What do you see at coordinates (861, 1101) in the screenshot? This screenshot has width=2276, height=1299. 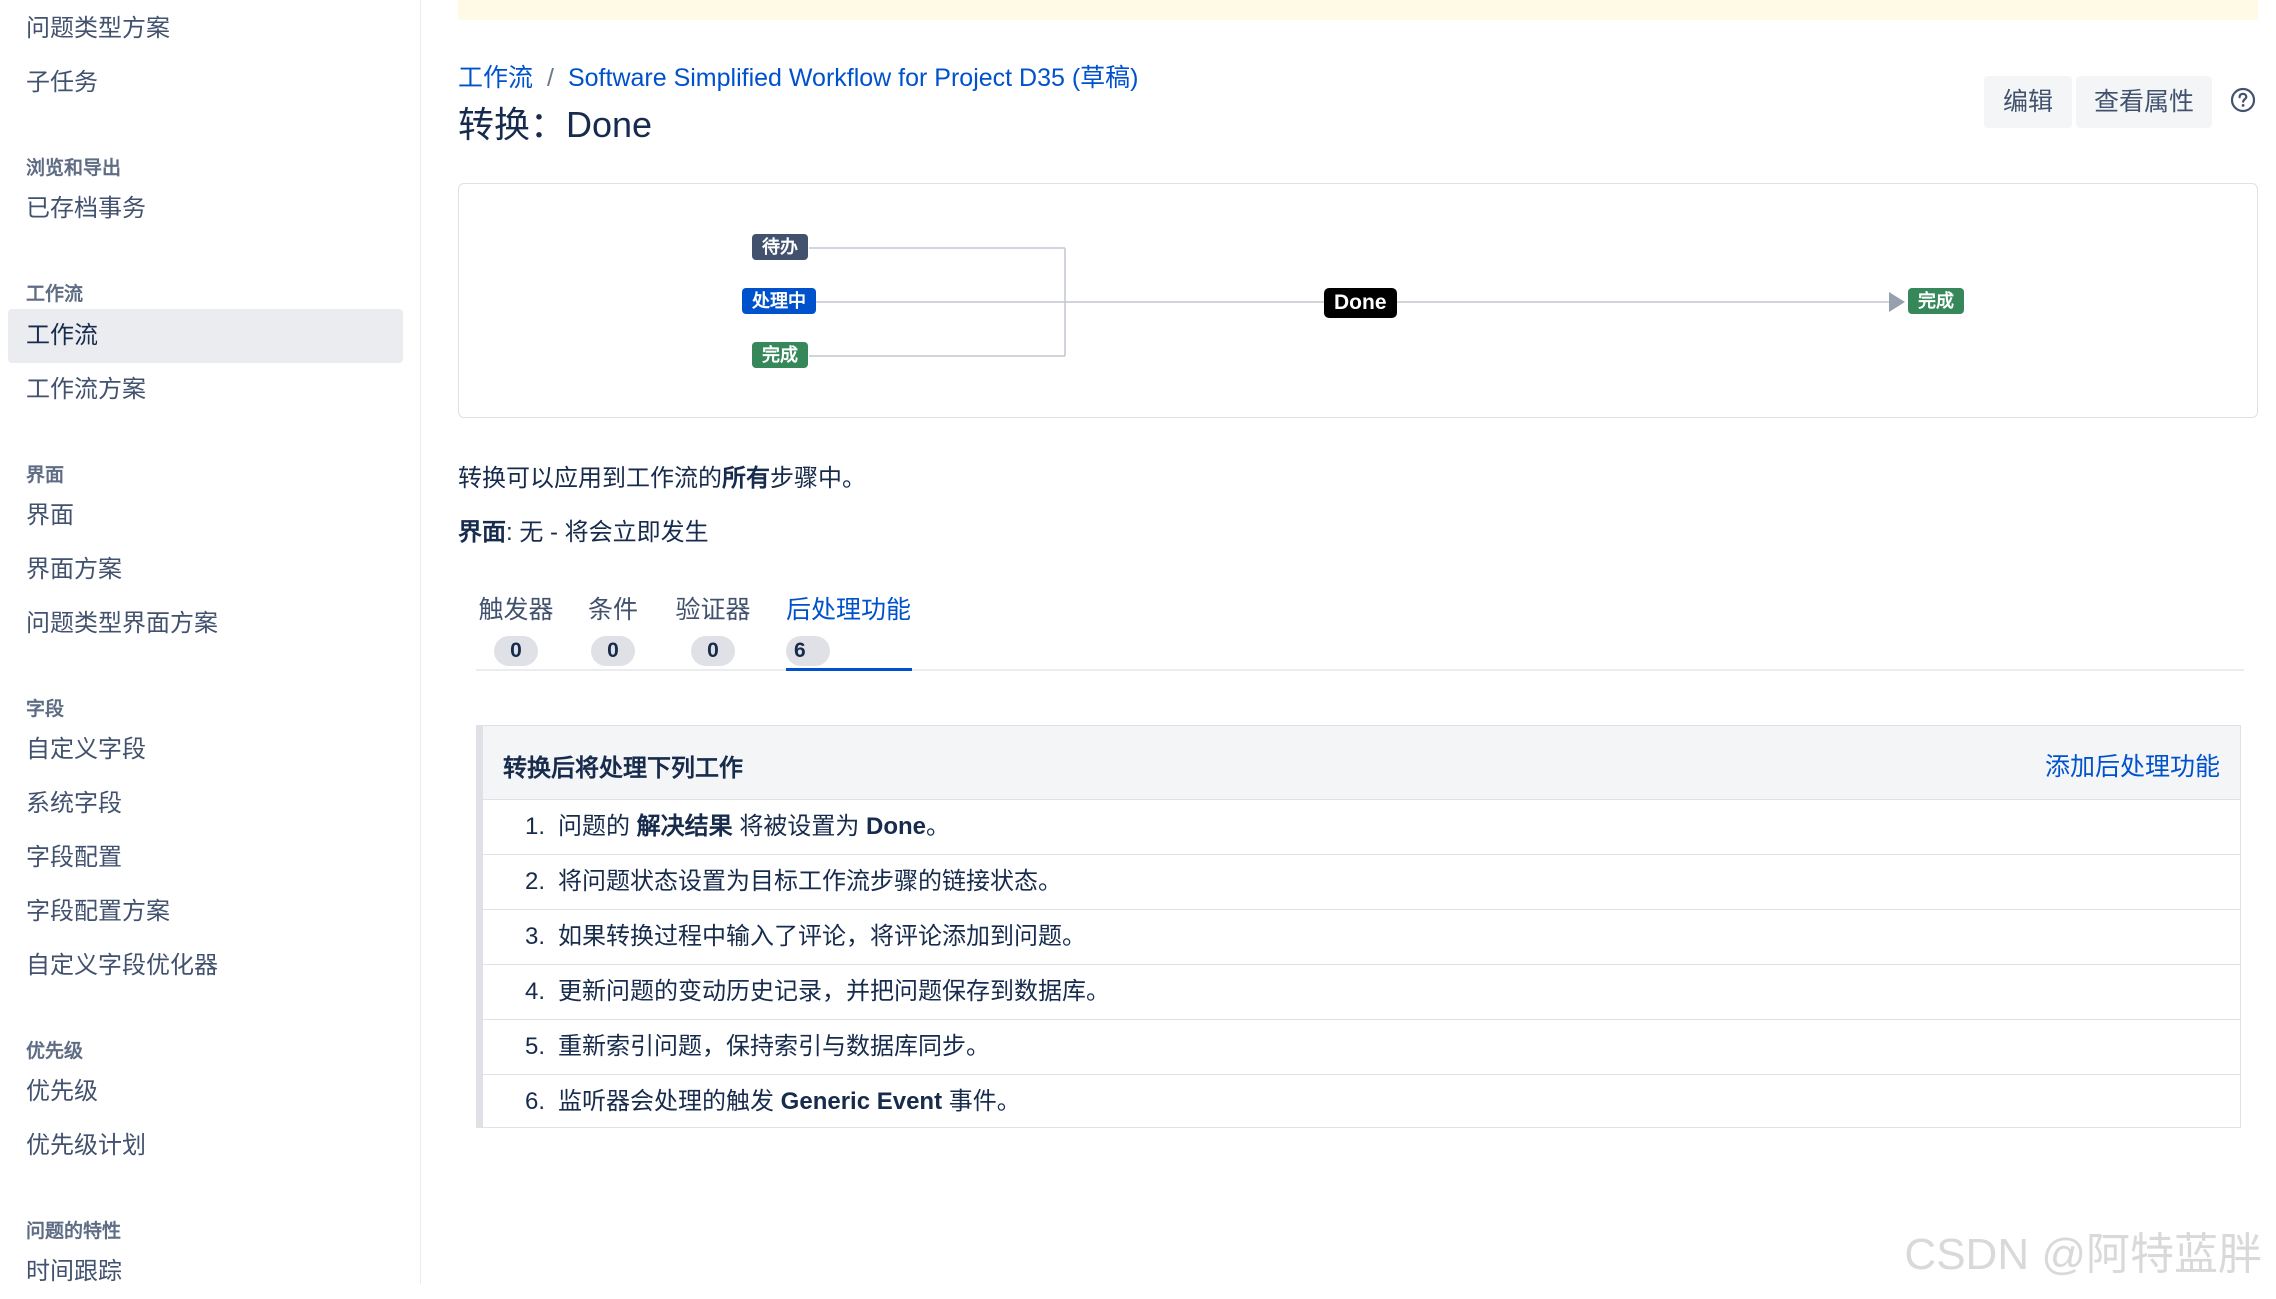 I see `item-bold-event: Generic Event` at bounding box center [861, 1101].